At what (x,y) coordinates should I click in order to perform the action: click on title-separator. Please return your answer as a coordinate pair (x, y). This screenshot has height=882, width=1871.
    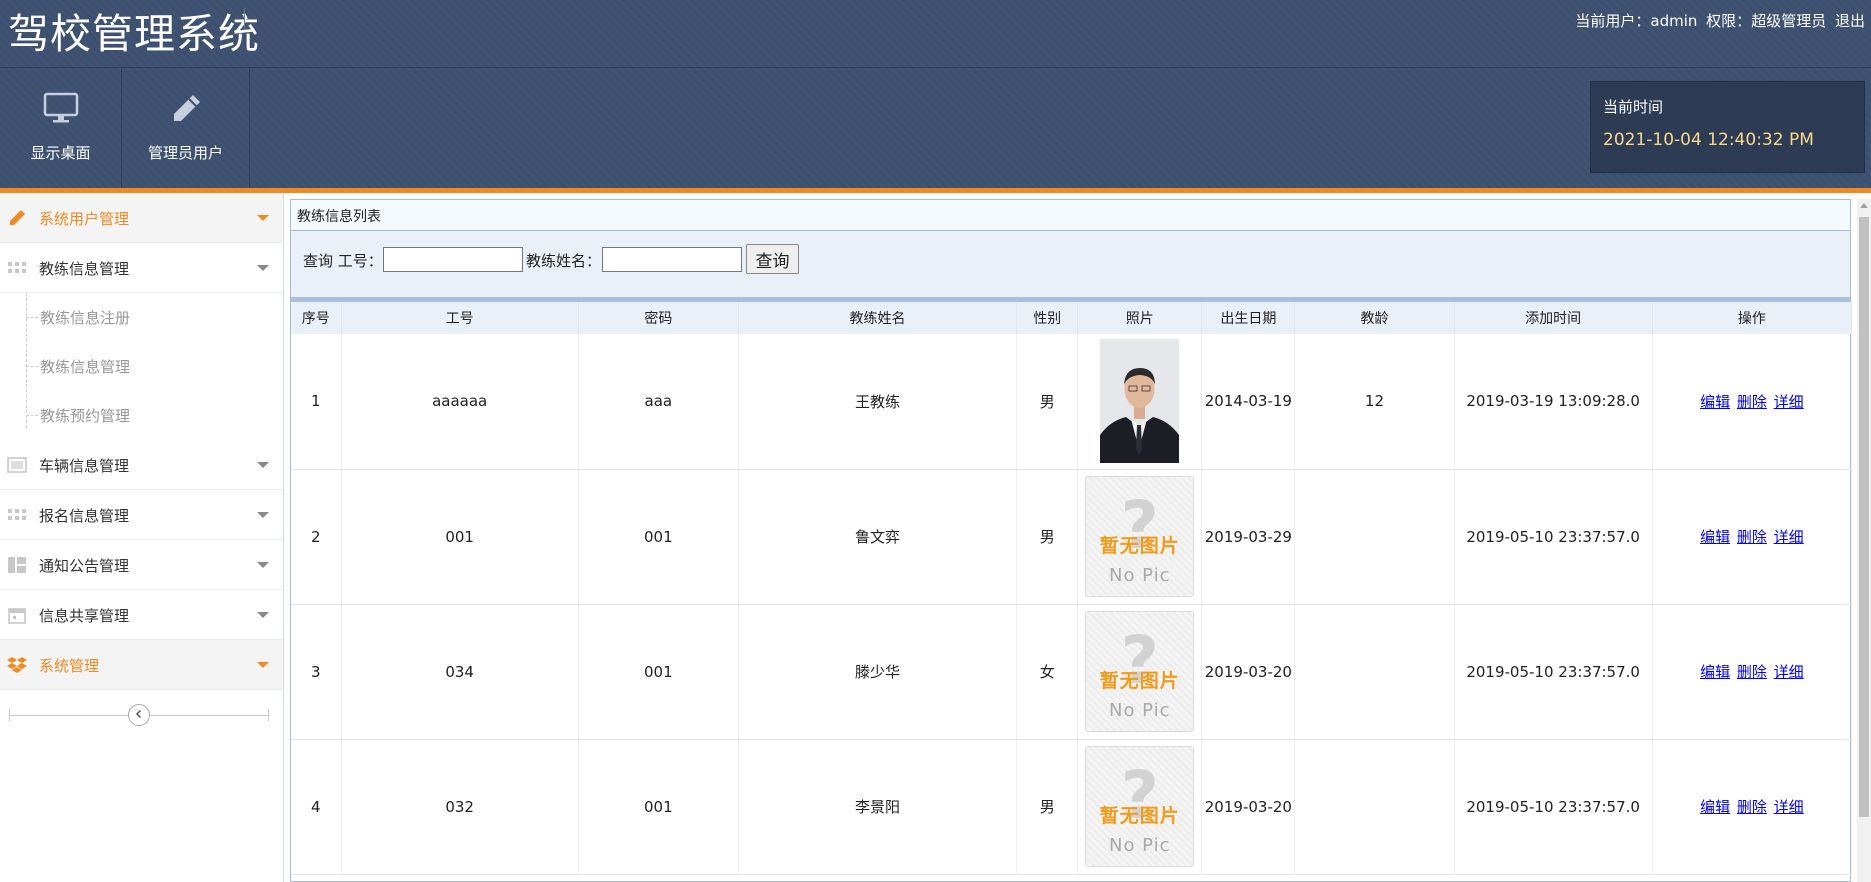
    Looking at the image, I should click on (244, 19).